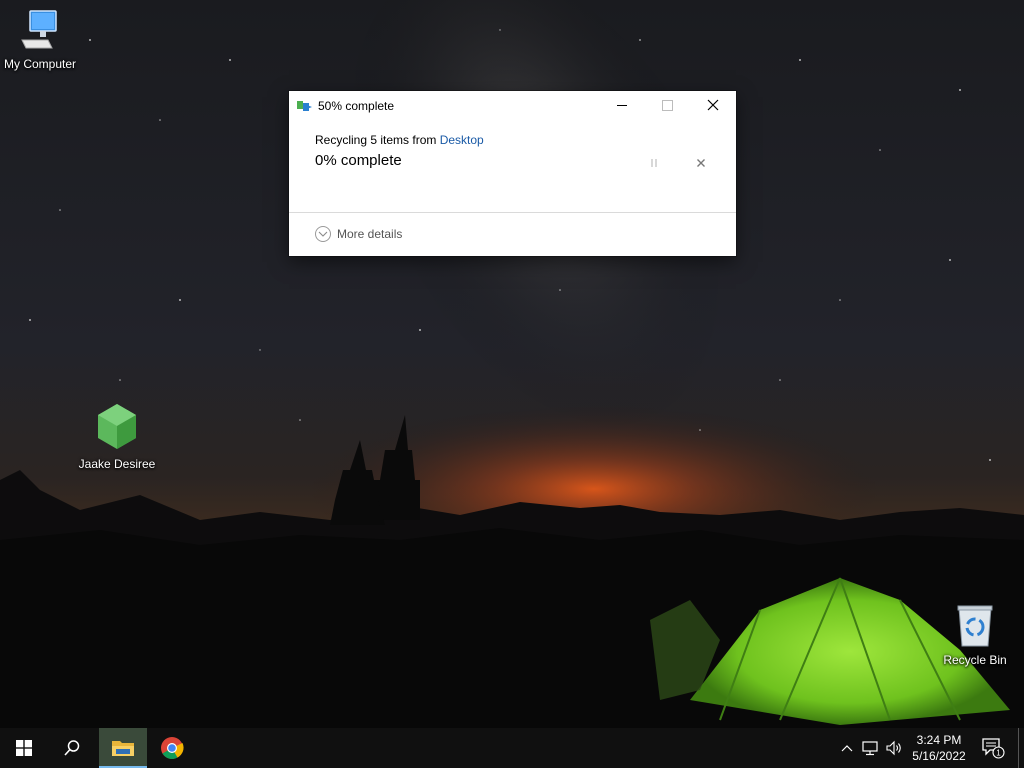  I want to click on more-details-toggle: More details, so click(358, 234).